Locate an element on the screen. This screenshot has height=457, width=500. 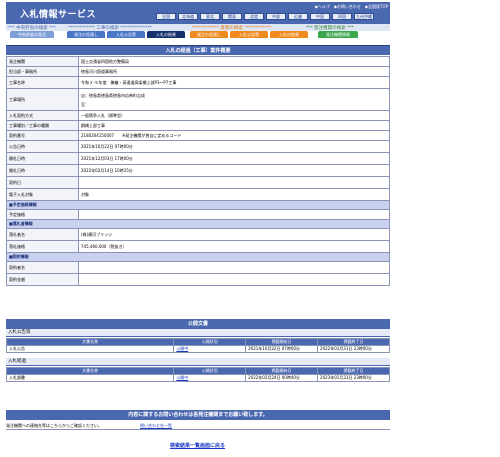
region-tab-chubu: 中部 is located at coordinates (276, 16).